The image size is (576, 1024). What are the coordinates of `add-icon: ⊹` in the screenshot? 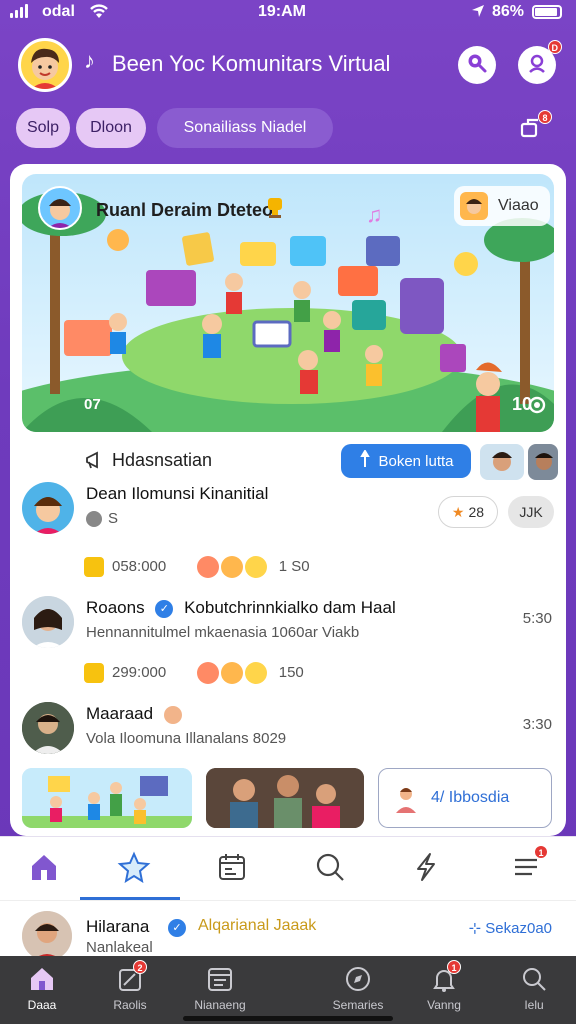 It's located at (475, 928).